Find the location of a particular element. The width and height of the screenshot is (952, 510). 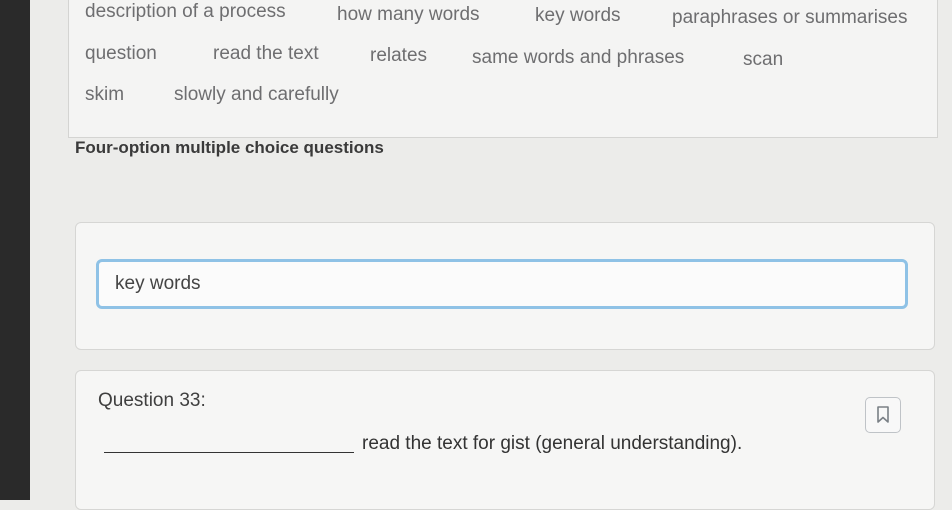

word-bank-item: skim is located at coordinates (104, 95).